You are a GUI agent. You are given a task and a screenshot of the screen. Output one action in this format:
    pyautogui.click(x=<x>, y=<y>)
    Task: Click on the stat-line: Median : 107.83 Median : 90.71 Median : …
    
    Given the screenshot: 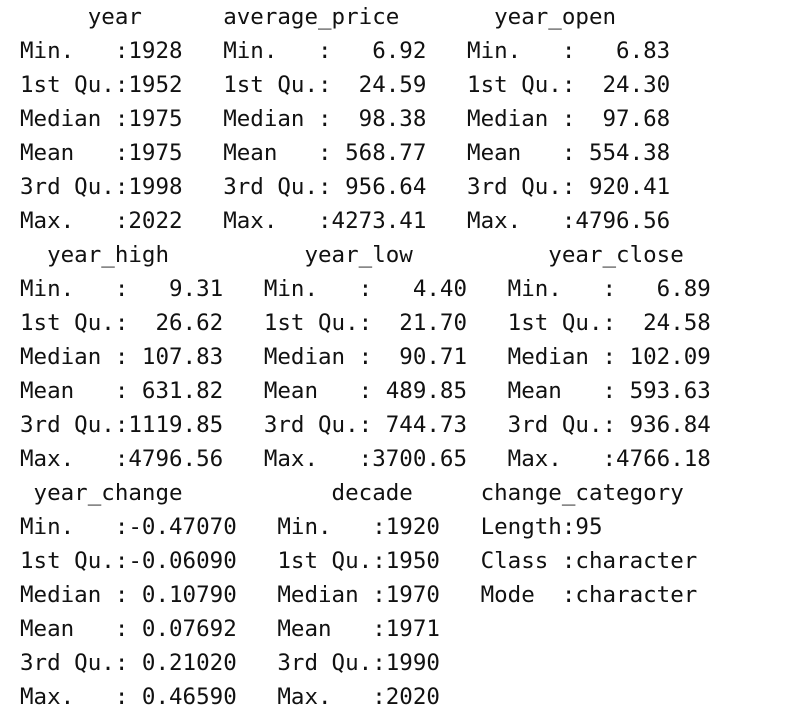 What is the action you would take?
    pyautogui.click(x=379, y=357)
    